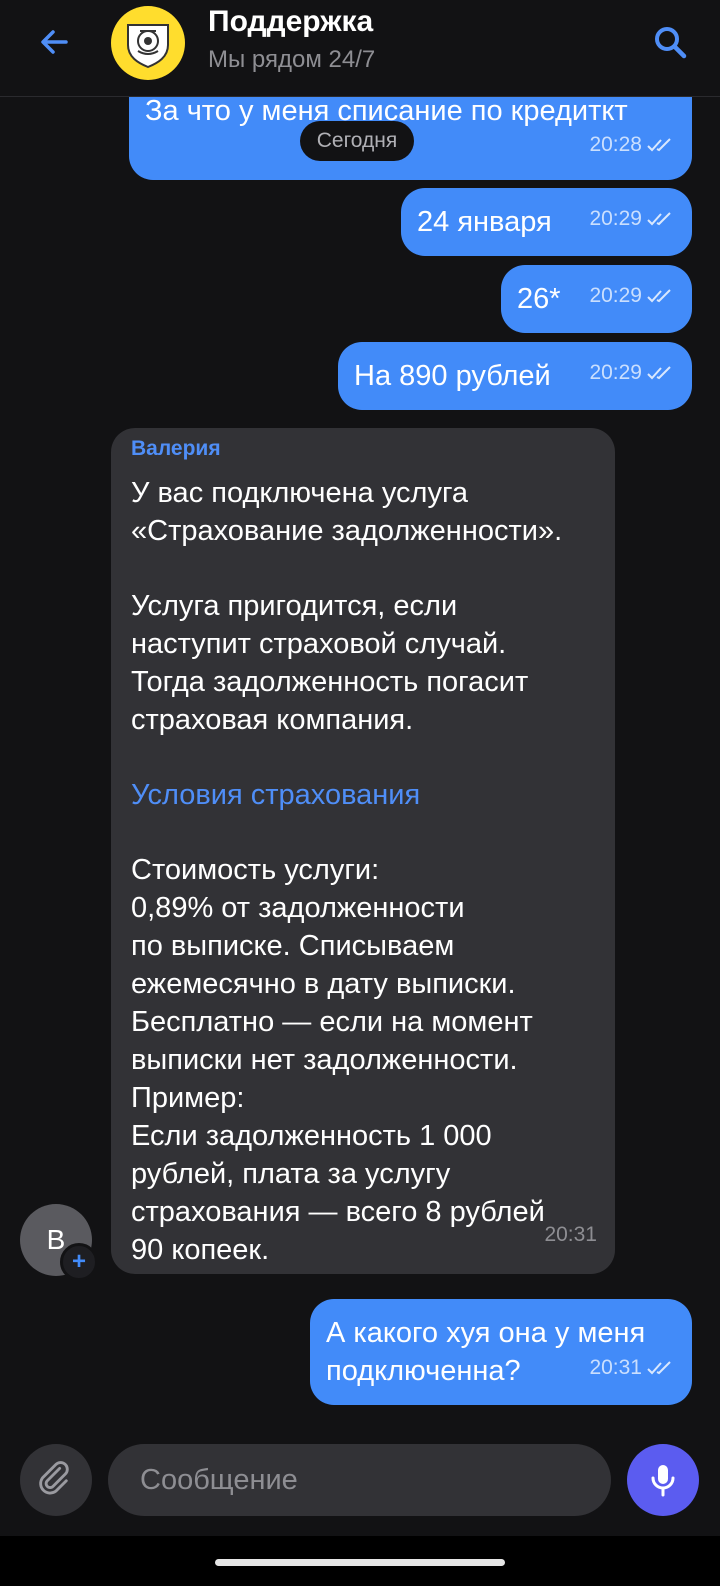 The width and height of the screenshot is (720, 1586). I want to click on message-outgoing: На 890 рублей 20:29, so click(515, 376).